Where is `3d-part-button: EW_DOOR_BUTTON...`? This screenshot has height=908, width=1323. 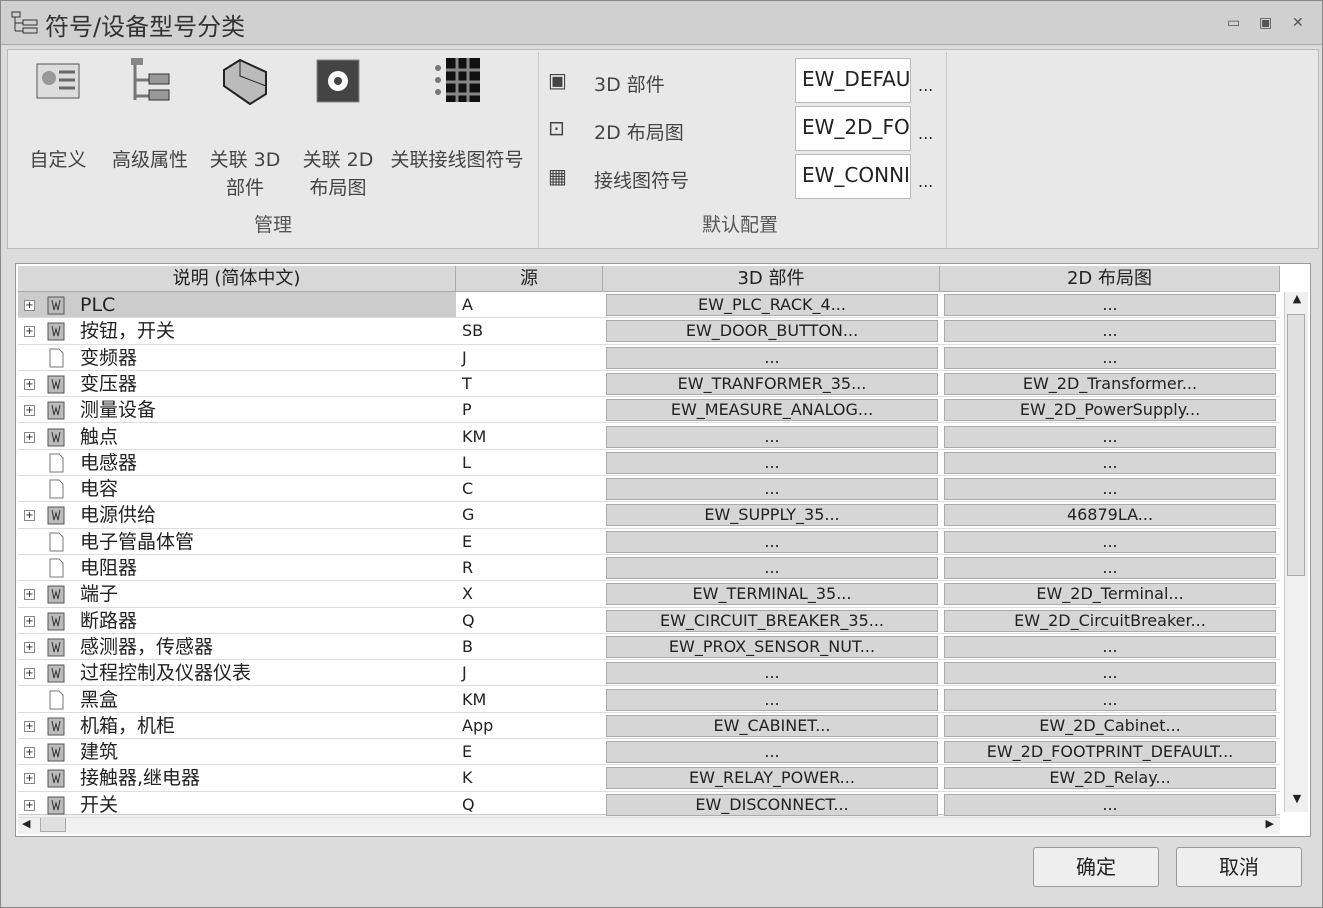 3d-part-button: EW_DOOR_BUTTON... is located at coordinates (772, 331).